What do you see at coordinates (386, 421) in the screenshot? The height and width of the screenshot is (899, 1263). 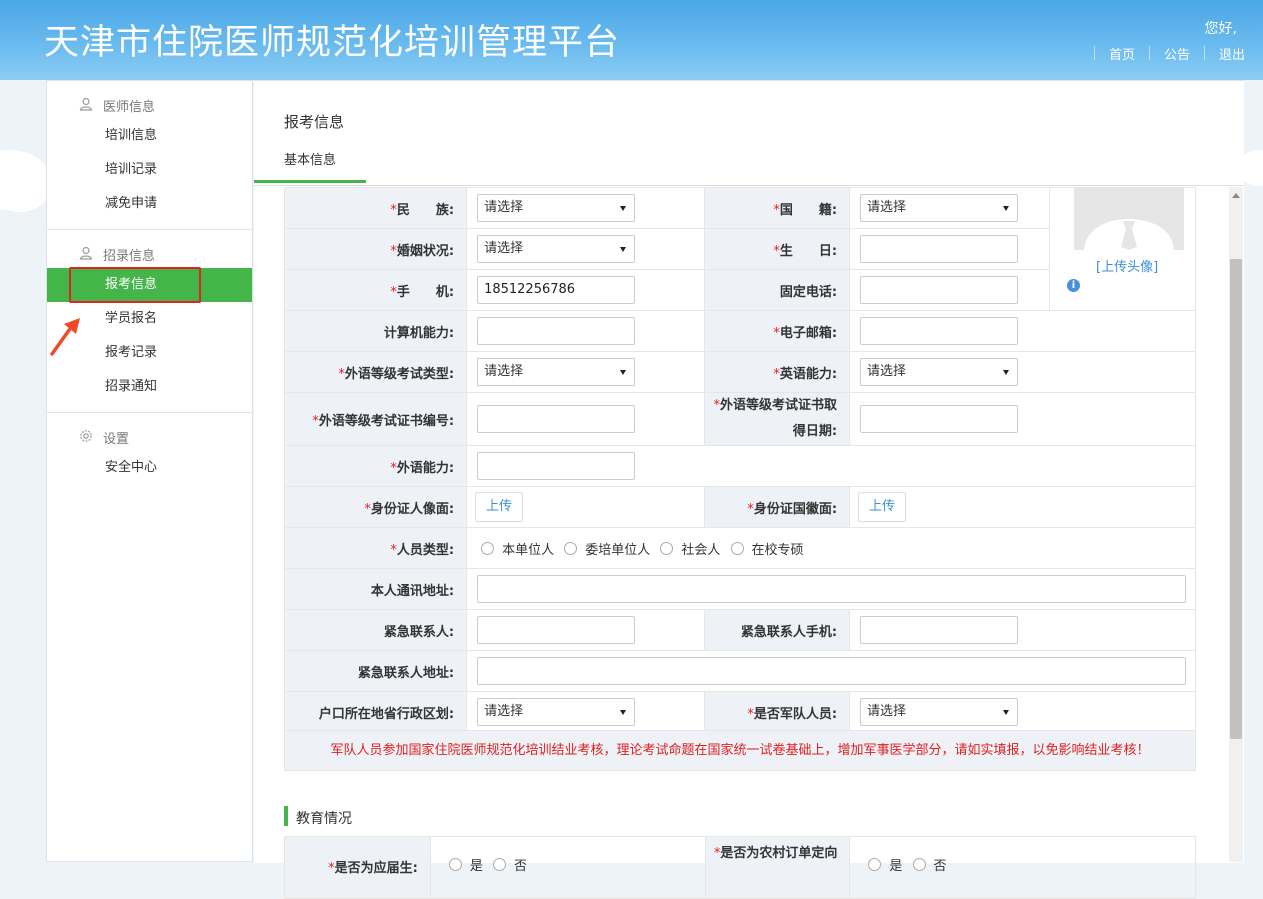 I see `lang-cert-no-label: 外语等级考试证书编号:` at bounding box center [386, 421].